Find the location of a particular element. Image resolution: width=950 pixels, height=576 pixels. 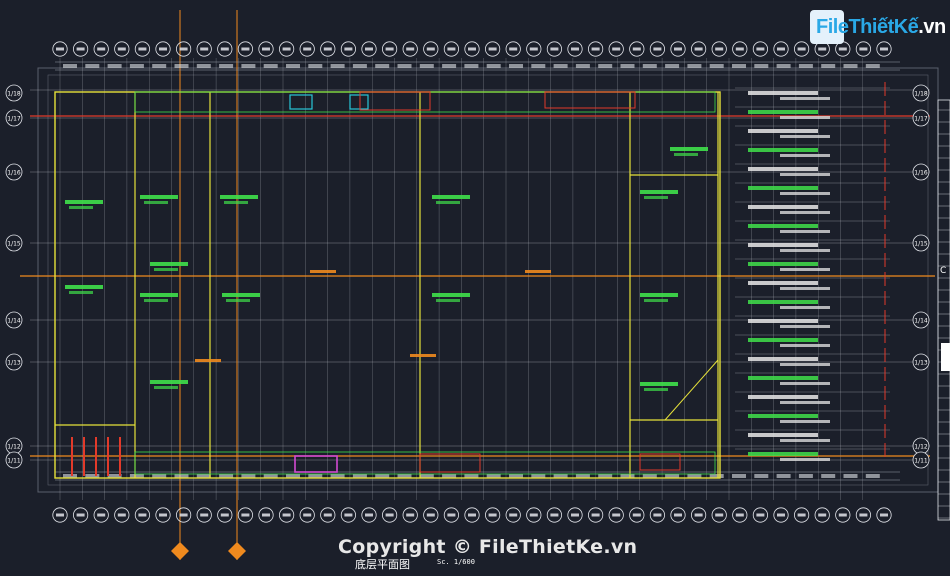

room-cyan is located at coordinates (301, 102).